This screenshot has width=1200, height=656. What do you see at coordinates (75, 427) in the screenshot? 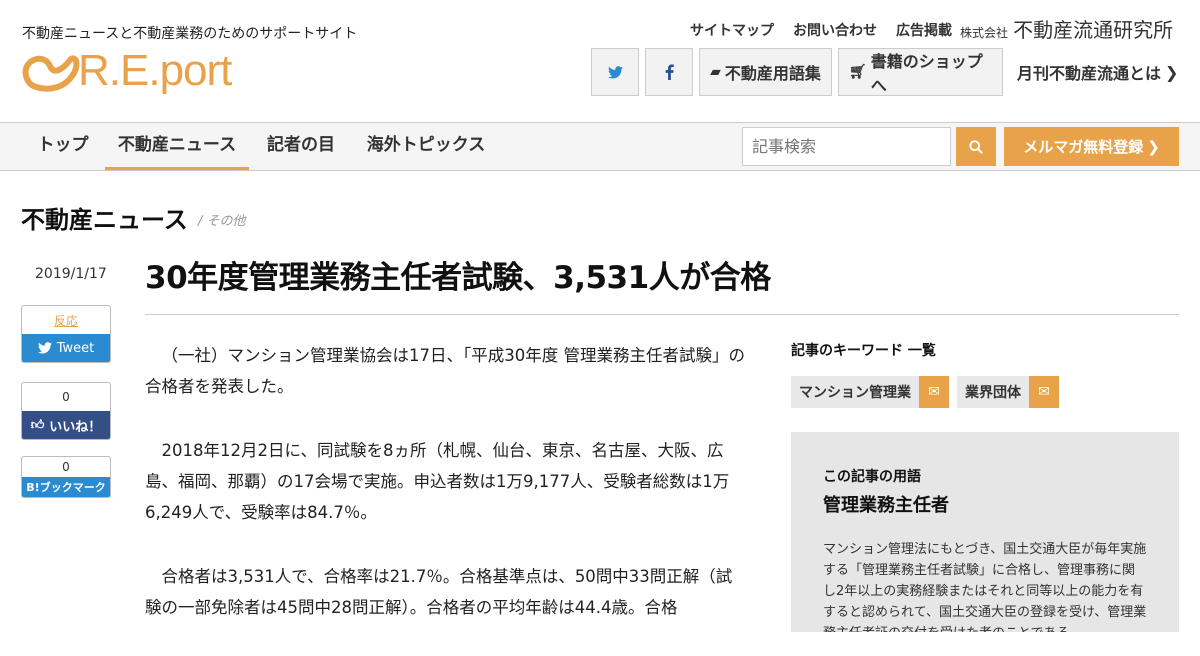
I see `like-label: いいね！` at bounding box center [75, 427].